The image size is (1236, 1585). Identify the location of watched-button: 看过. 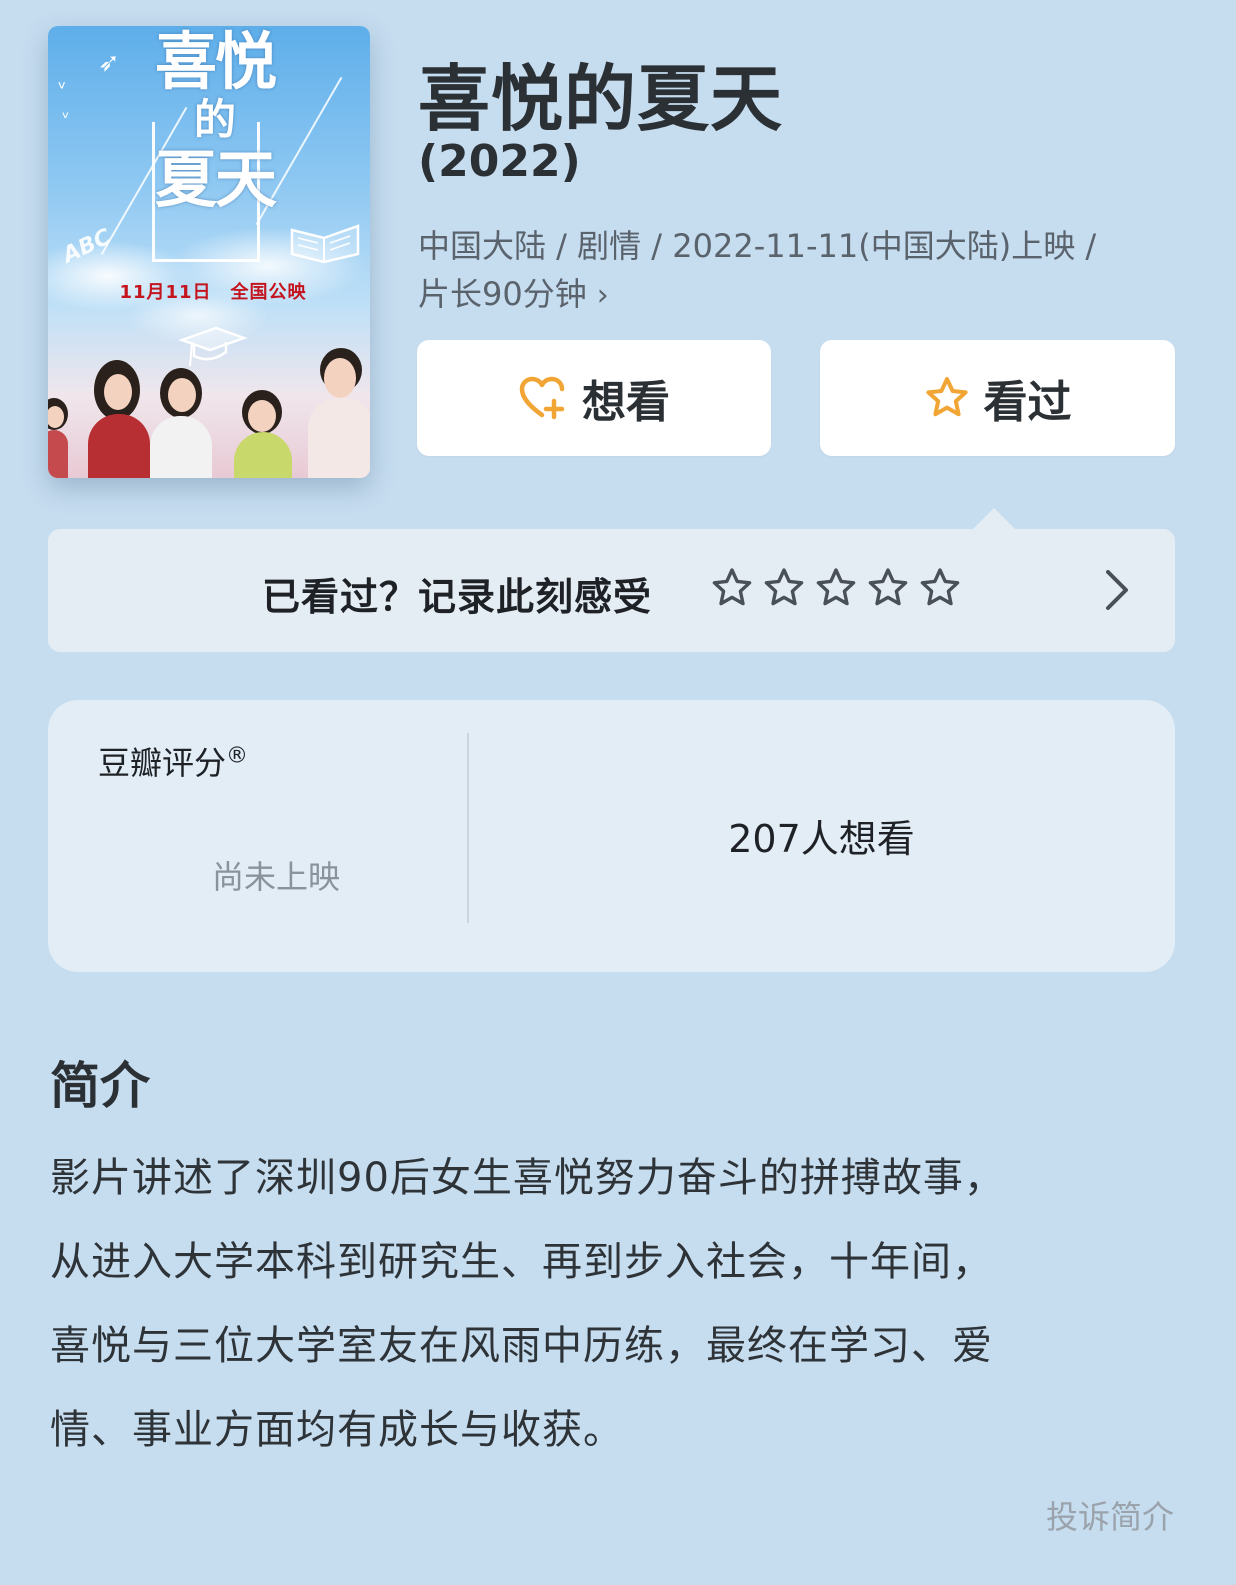
(997, 398).